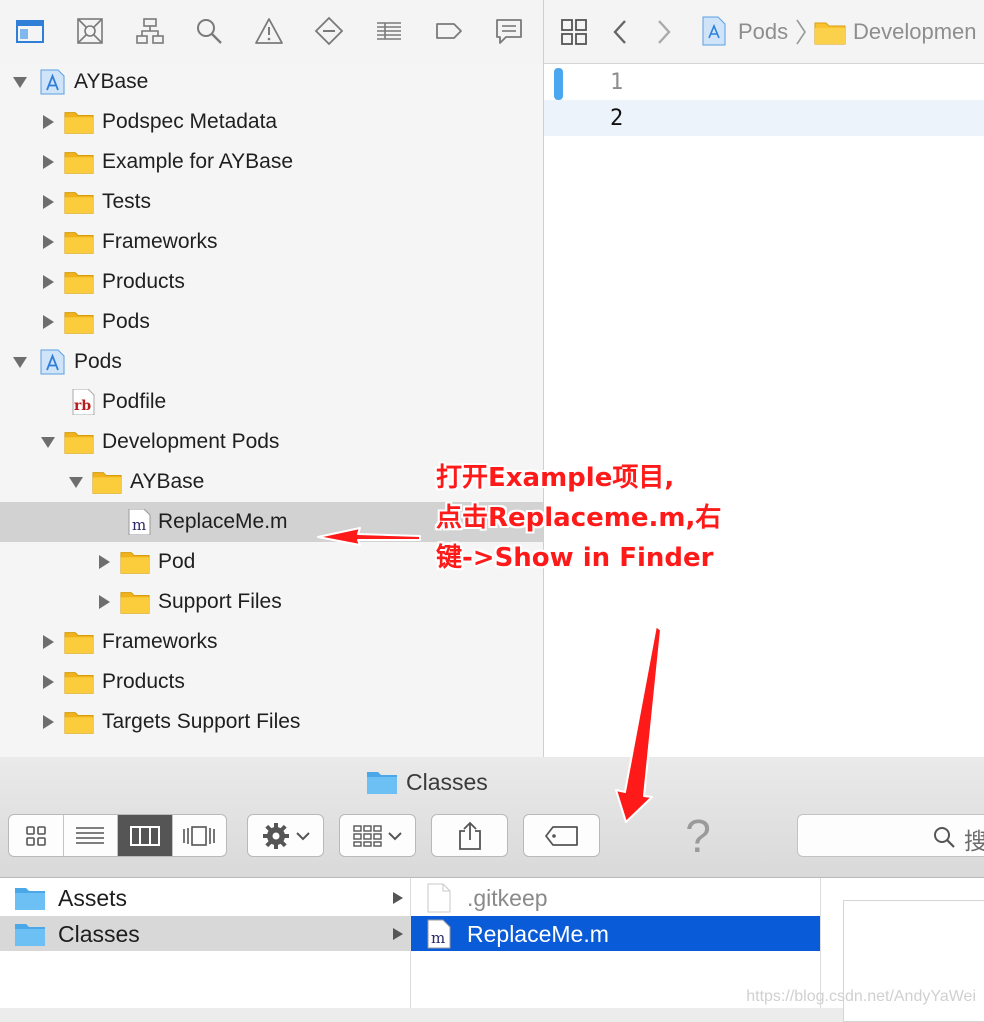  What do you see at coordinates (367, 835) in the screenshot?
I see `arrange-icon` at bounding box center [367, 835].